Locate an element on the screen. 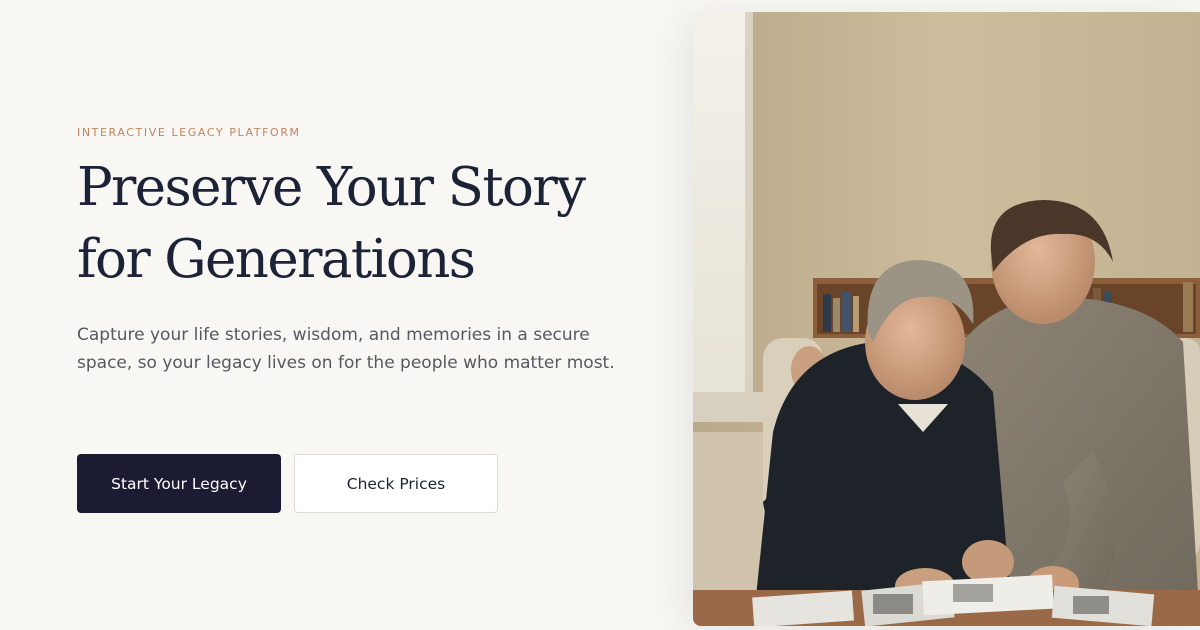 The image size is (1200, 630). start-legacy-button: Start Your Legacy is located at coordinates (179, 483).